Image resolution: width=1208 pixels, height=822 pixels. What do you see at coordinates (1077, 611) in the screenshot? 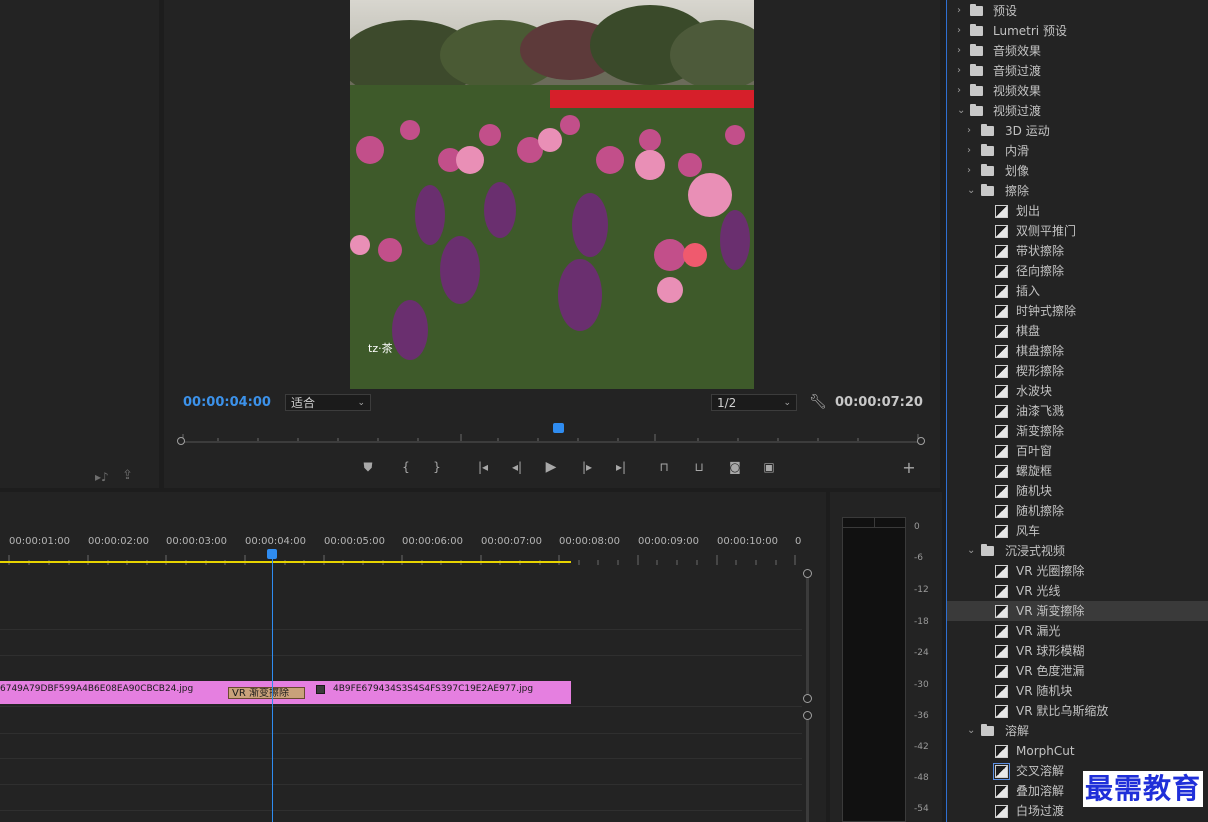
I see `effect-item-30: VR 渐变擦除` at bounding box center [1077, 611].